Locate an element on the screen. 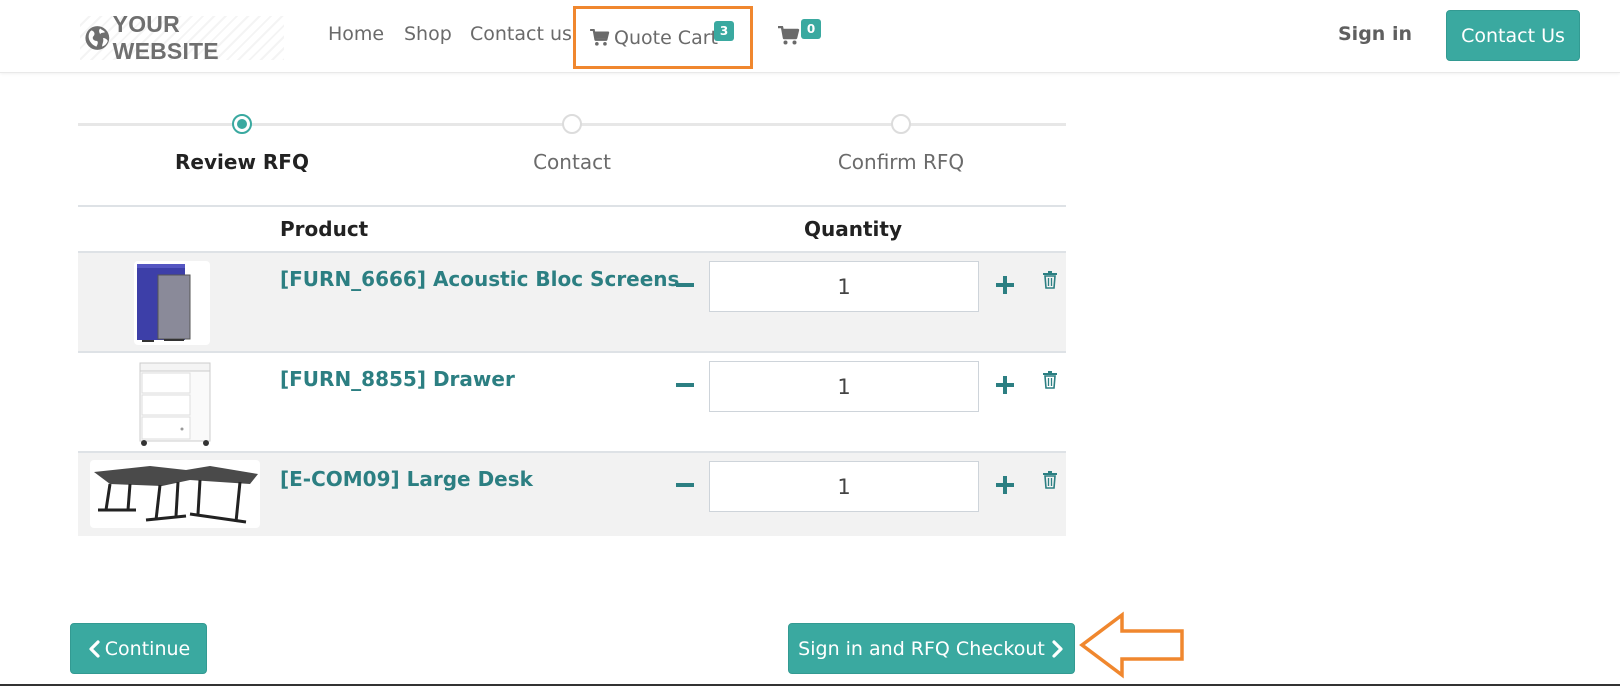 The width and height of the screenshot is (1620, 686). chevron-right-icon is located at coordinates (1057, 648).